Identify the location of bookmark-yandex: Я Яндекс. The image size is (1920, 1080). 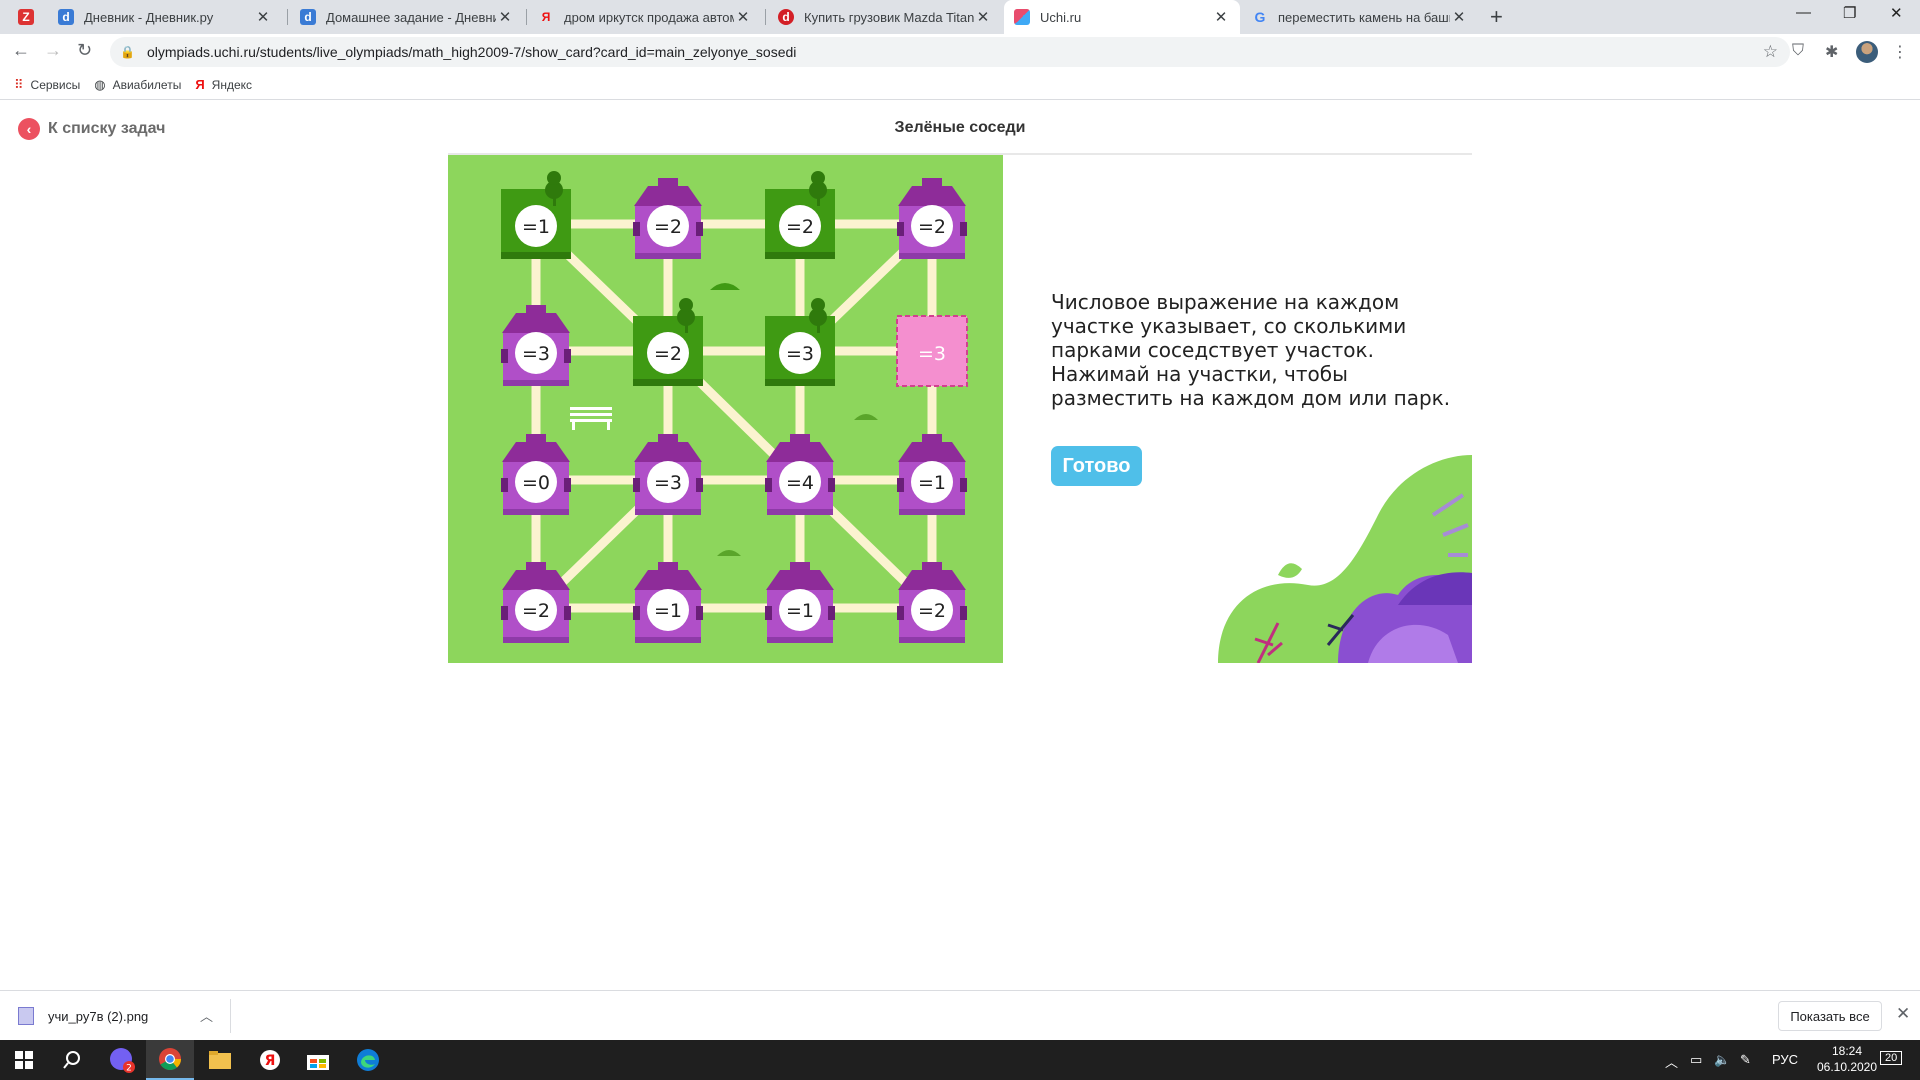
(223, 84).